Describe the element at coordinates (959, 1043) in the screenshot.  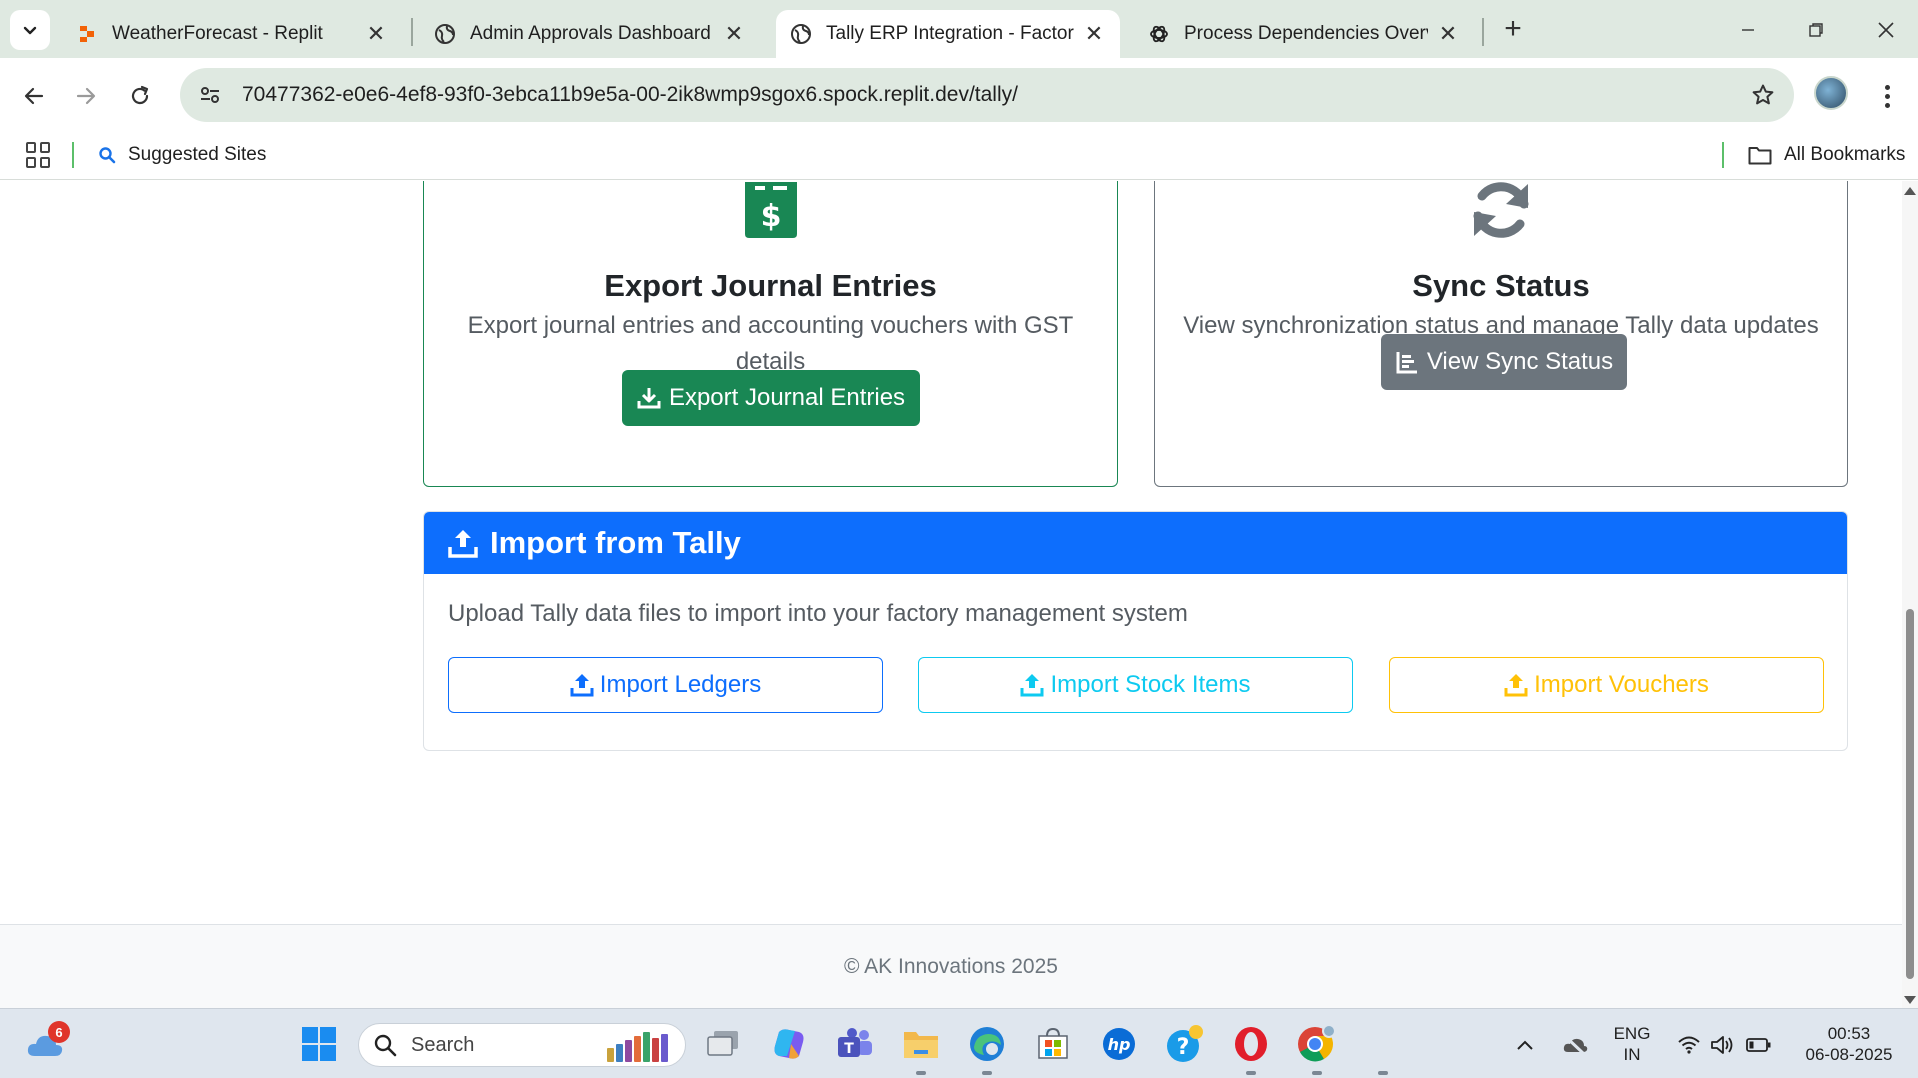
I see `windows-taskbar: 6 Search T hp ? ENG IN 00:53 06-08-2025` at that location.